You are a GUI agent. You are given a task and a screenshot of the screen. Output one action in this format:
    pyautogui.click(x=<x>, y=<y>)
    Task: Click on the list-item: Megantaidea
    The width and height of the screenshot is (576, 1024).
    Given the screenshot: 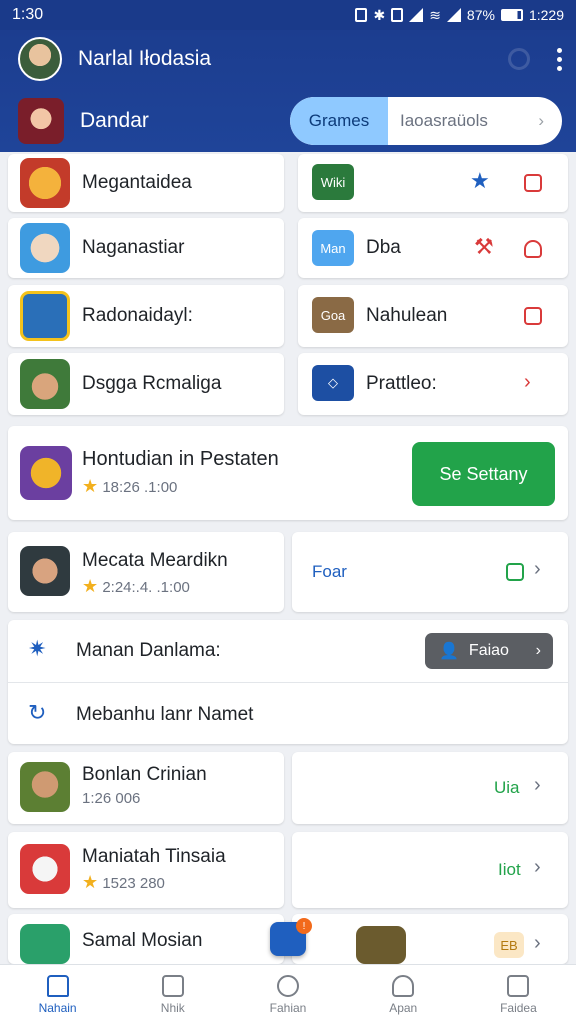 What is the action you would take?
    pyautogui.click(x=146, y=183)
    